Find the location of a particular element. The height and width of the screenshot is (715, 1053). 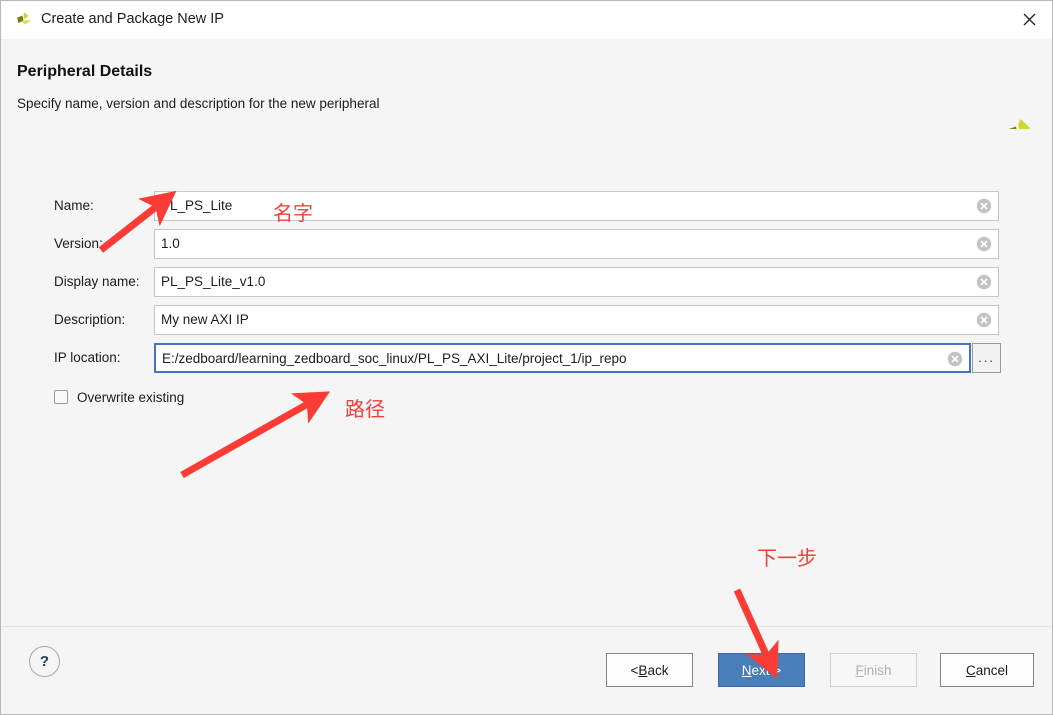

display-name-input-value: PL_PS_Lite_v1.0 is located at coordinates (213, 281).